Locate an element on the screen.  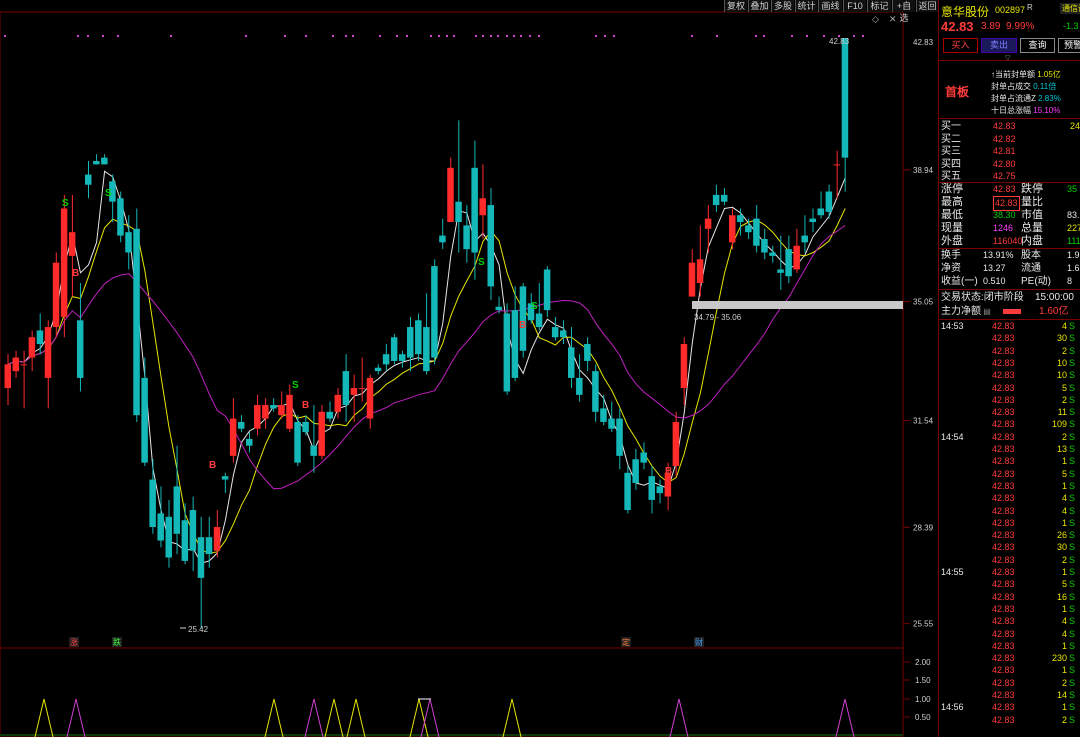
main-flow-label: 主力净额 is located at coordinates (961, 311).